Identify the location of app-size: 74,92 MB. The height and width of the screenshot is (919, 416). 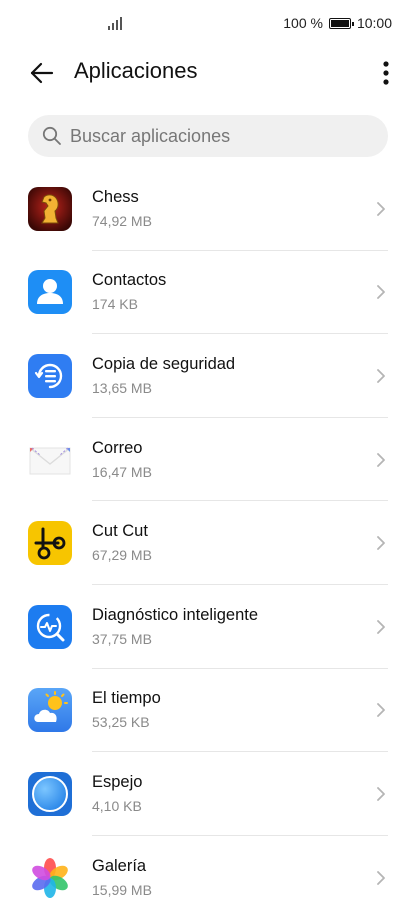
(122, 220).